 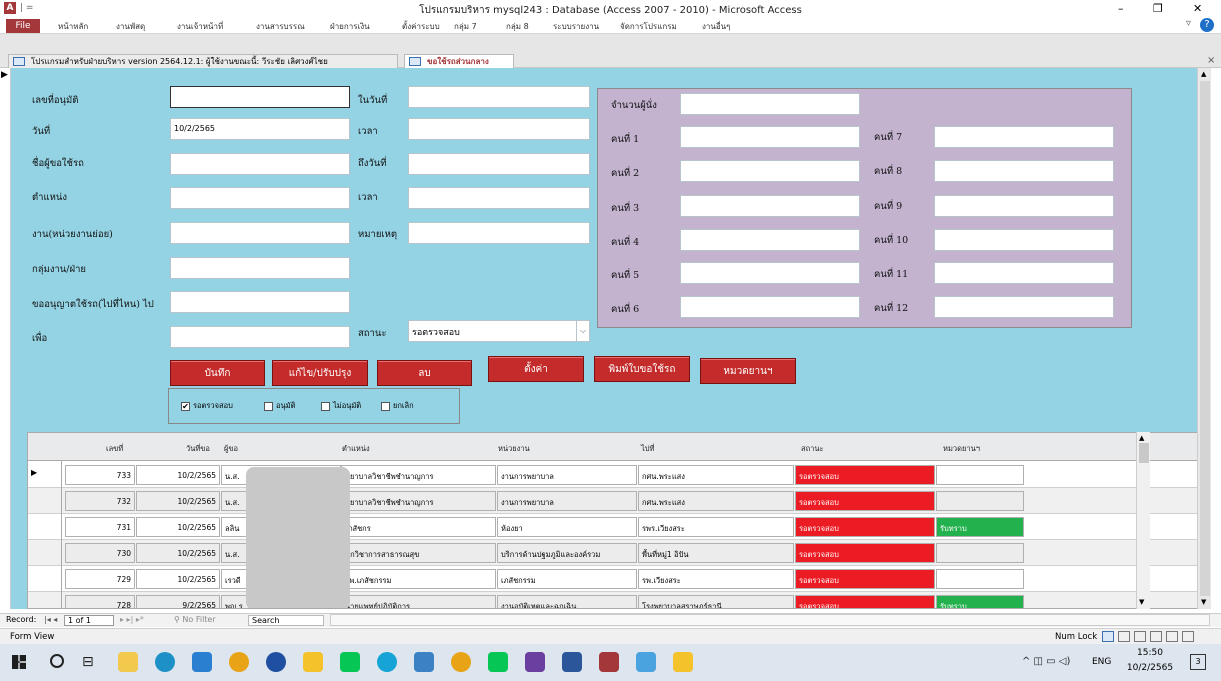 What do you see at coordinates (716, 579) in the screenshot?
I see `cell-destination: รพ.เวียงสระ` at bounding box center [716, 579].